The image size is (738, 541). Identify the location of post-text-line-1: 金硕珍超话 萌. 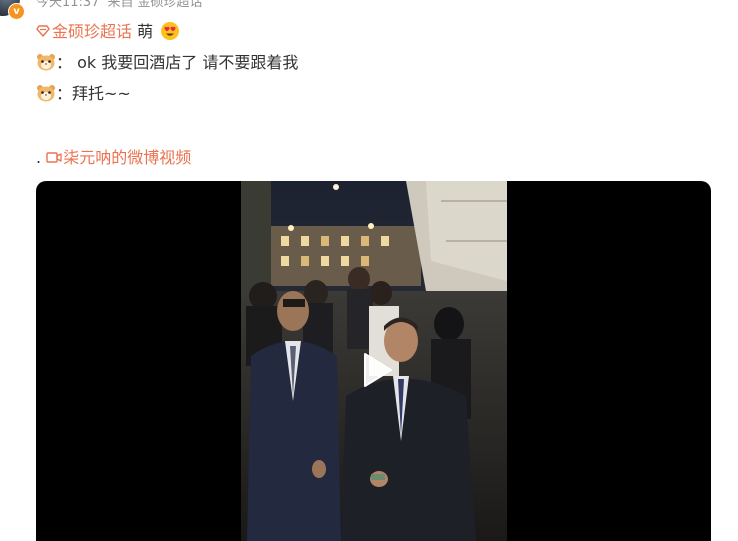
(108, 32).